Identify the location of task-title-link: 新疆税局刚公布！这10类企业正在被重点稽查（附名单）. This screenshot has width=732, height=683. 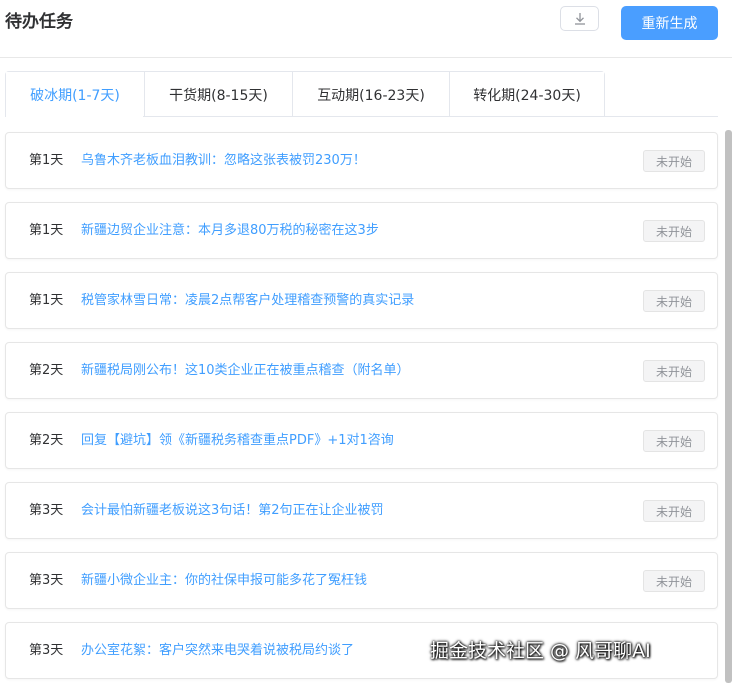
(245, 370).